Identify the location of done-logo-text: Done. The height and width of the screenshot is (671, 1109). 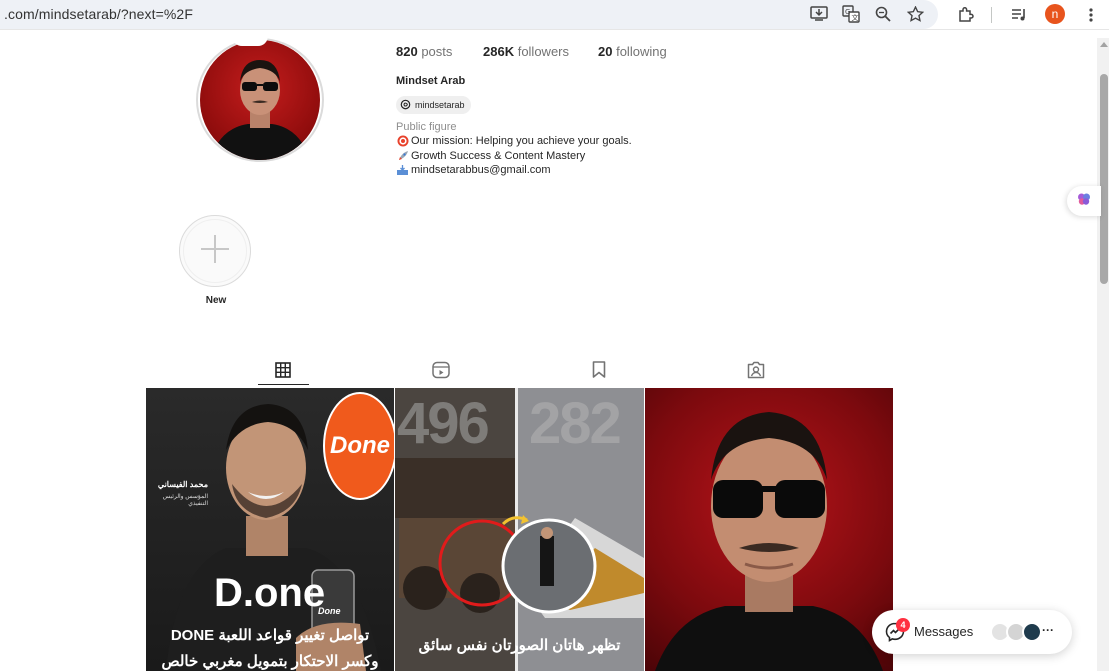
(360, 445).